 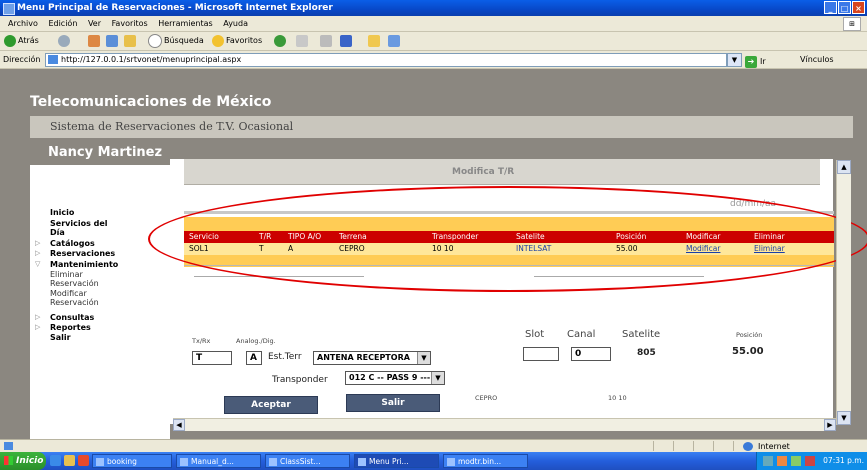 What do you see at coordinates (541, 354) in the screenshot?
I see `slot-input` at bounding box center [541, 354].